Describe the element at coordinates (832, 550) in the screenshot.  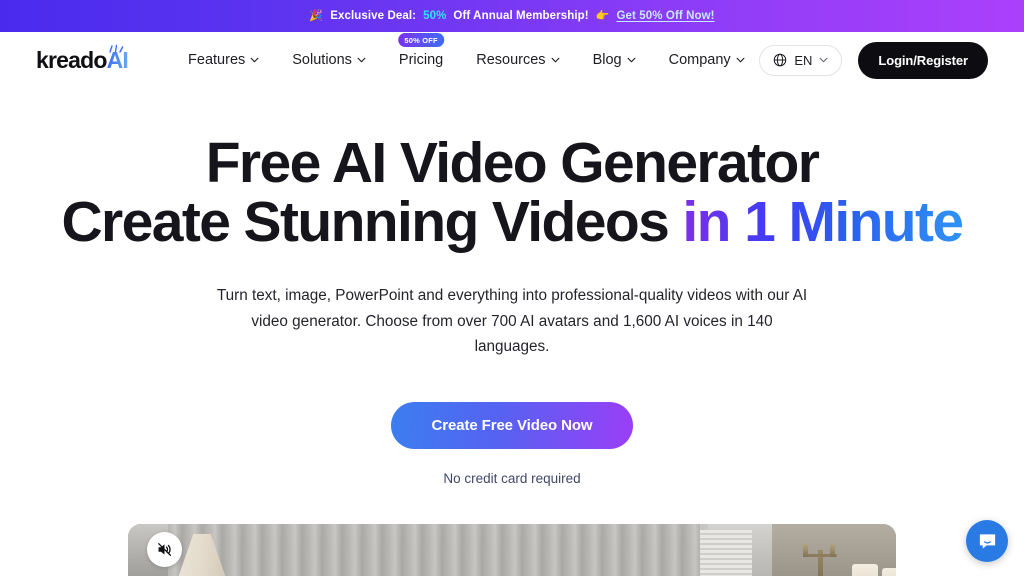
I see `candelabra-candle-right` at that location.